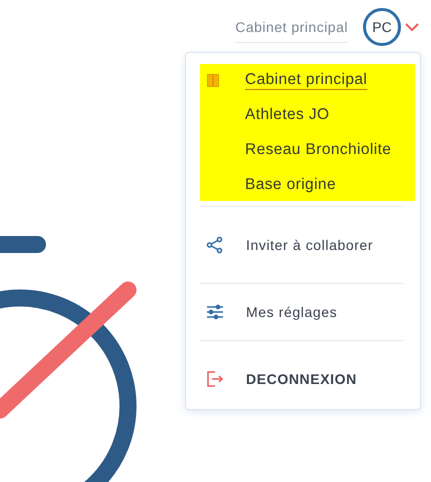 This screenshot has width=431, height=482. Describe the element at coordinates (213, 80) in the screenshot. I see `notebook-icon` at that location.